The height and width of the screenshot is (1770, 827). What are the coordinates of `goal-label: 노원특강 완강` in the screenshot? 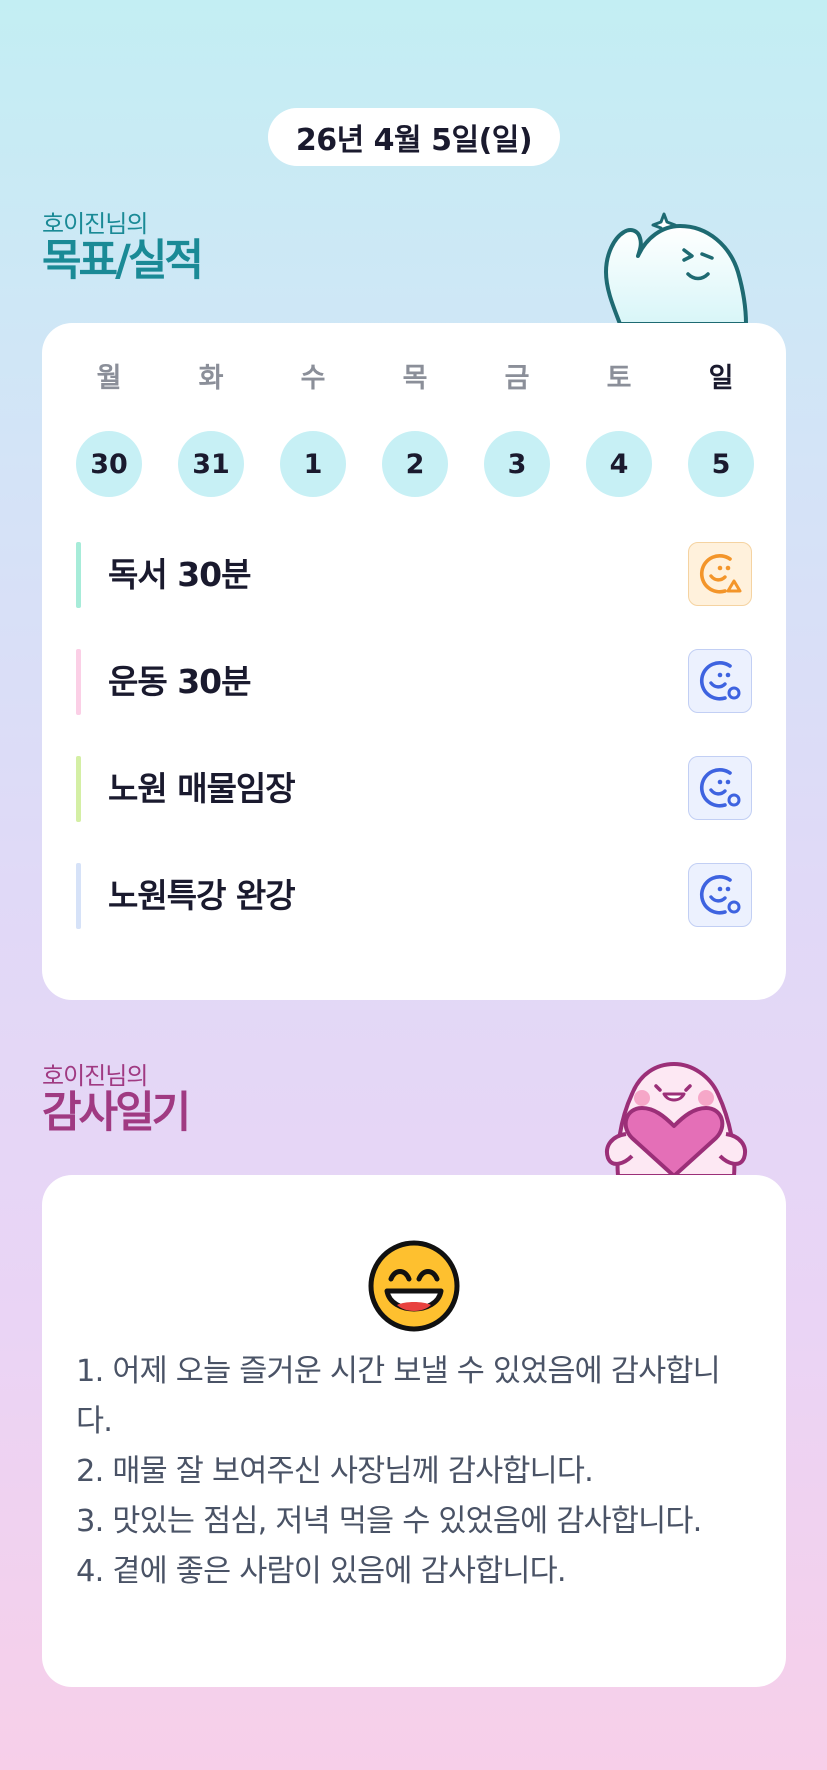 It's located at (202, 895).